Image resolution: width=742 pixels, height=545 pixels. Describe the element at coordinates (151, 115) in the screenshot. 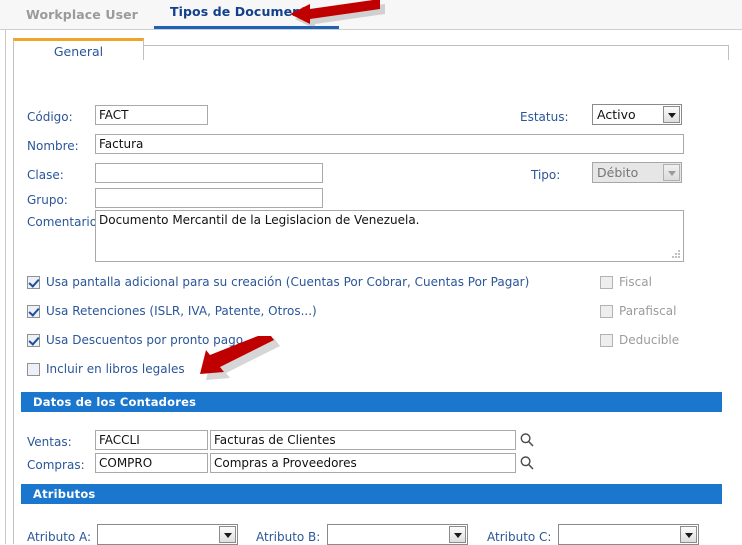

I see `codigo-input` at that location.